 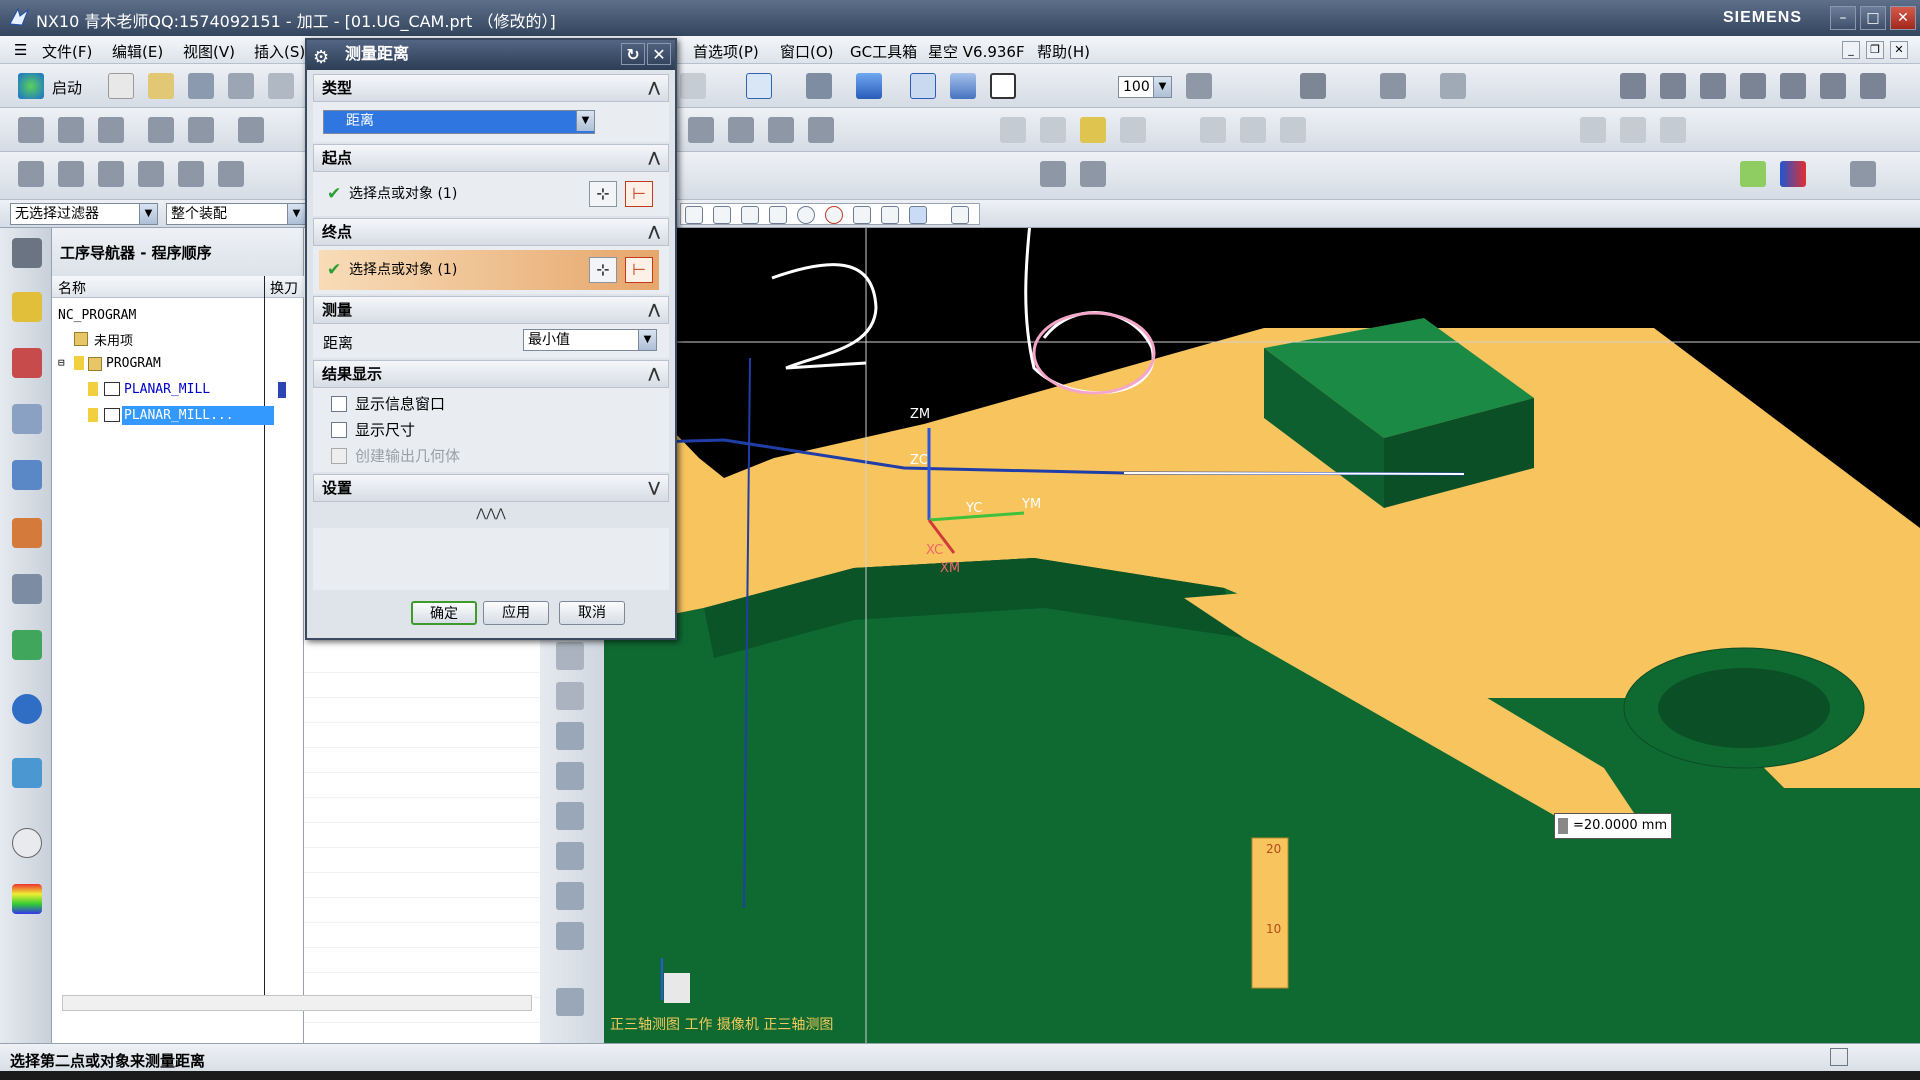 What do you see at coordinates (161, 86) in the screenshot?
I see `open-file-icon` at bounding box center [161, 86].